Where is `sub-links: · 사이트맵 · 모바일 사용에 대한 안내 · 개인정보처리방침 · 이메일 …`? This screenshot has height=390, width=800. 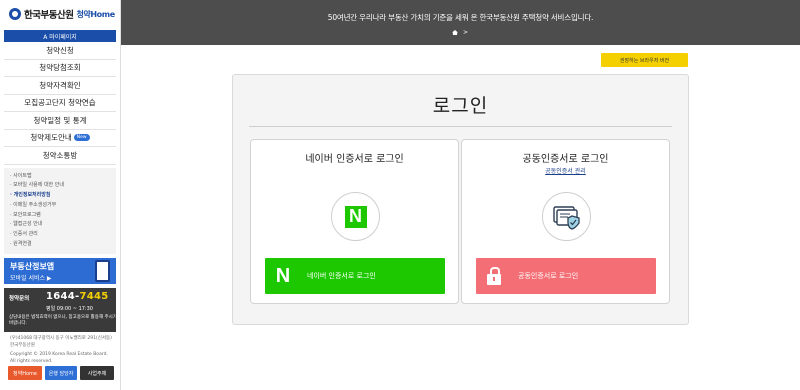
sub-links: · 사이트맵 · 모바일 사용에 대한 안내 · 개인정보처리방침 · 이메일 … is located at coordinates (60, 210).